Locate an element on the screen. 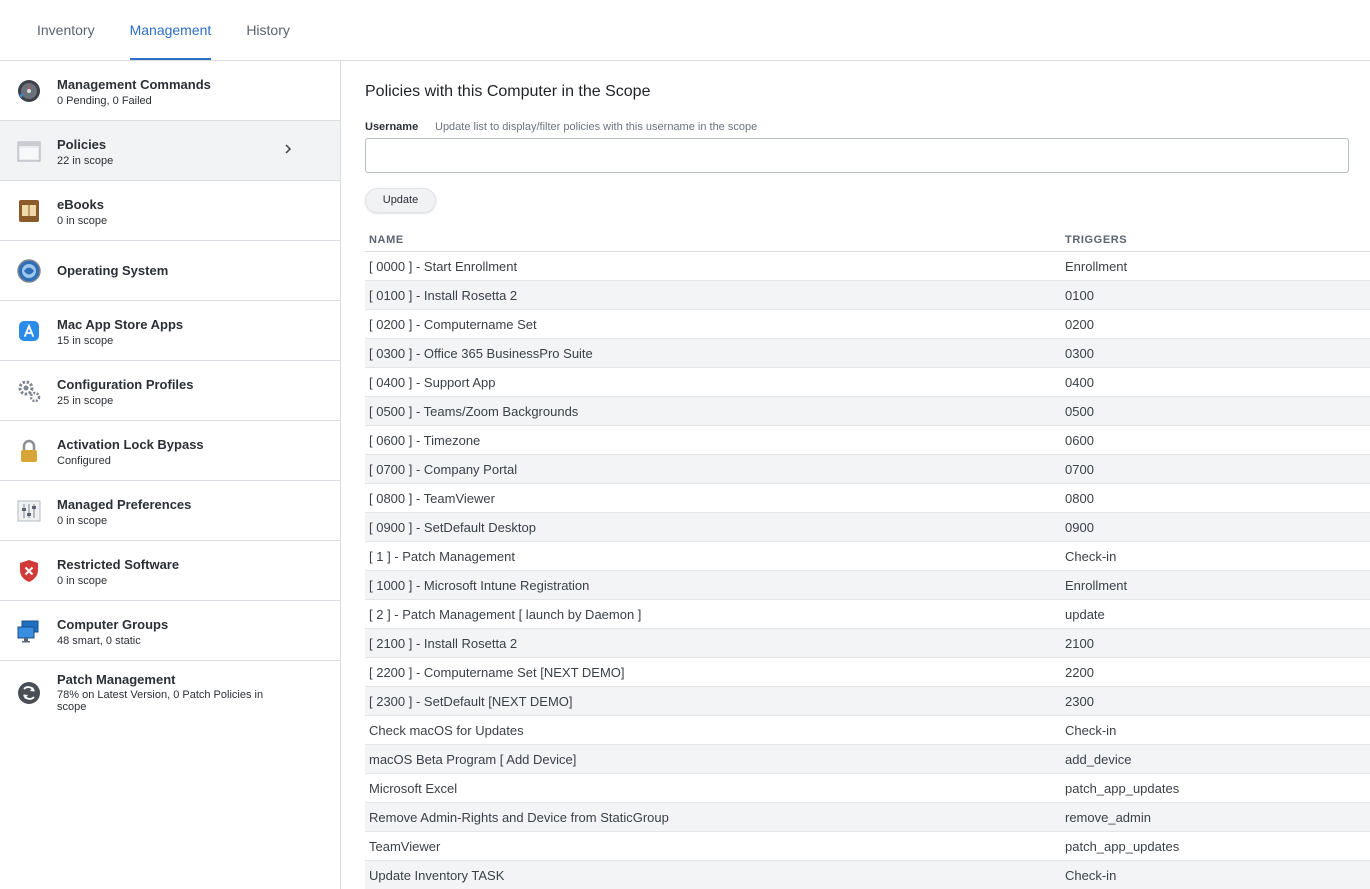 Image resolution: width=1370 pixels, height=889 pixels. patch-icon is located at coordinates (29, 693).